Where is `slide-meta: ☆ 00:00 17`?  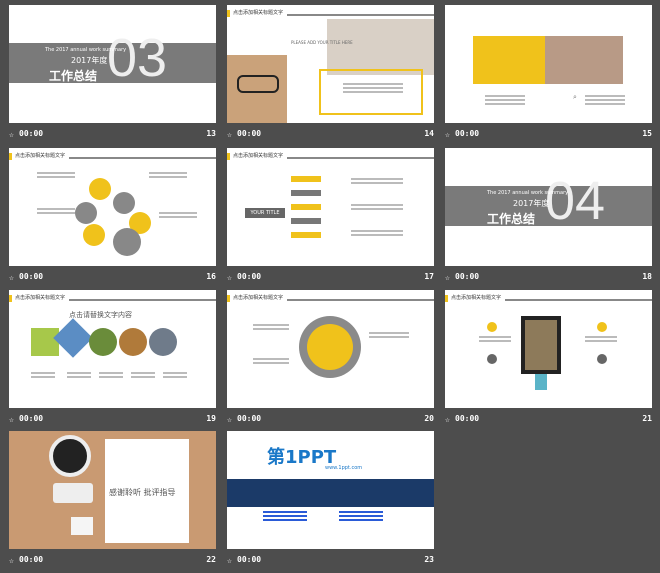
slide-meta: ☆ 00:00 17 is located at coordinates (330, 276).